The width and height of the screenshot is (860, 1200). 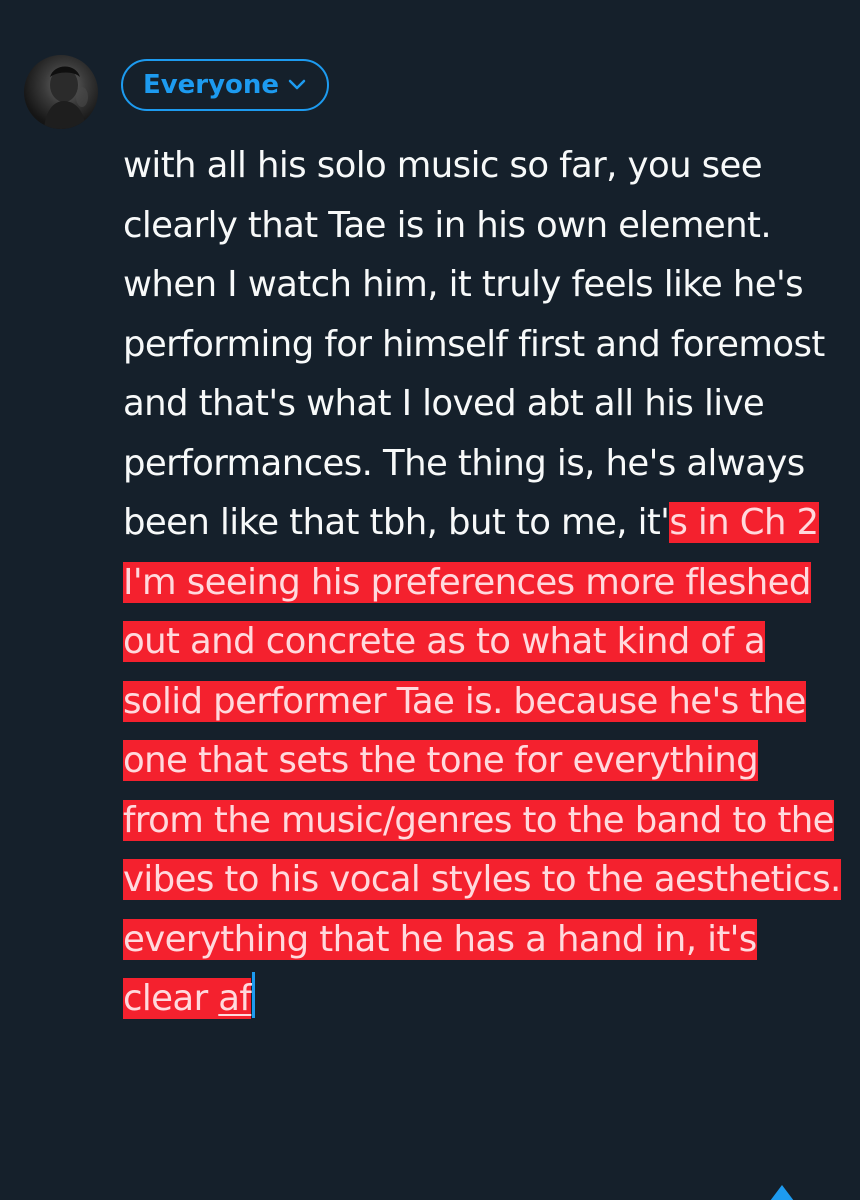 What do you see at coordinates (235, 998) in the screenshot?
I see `composer-text-underlined-word: af` at bounding box center [235, 998].